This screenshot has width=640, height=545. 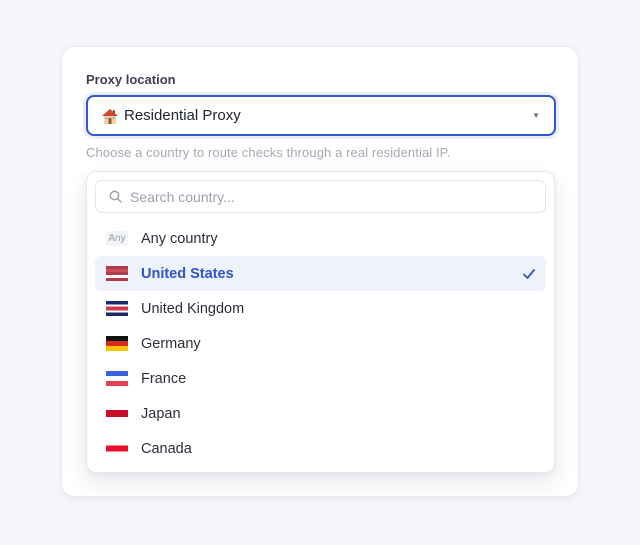 I want to click on search-box, so click(x=320, y=196).